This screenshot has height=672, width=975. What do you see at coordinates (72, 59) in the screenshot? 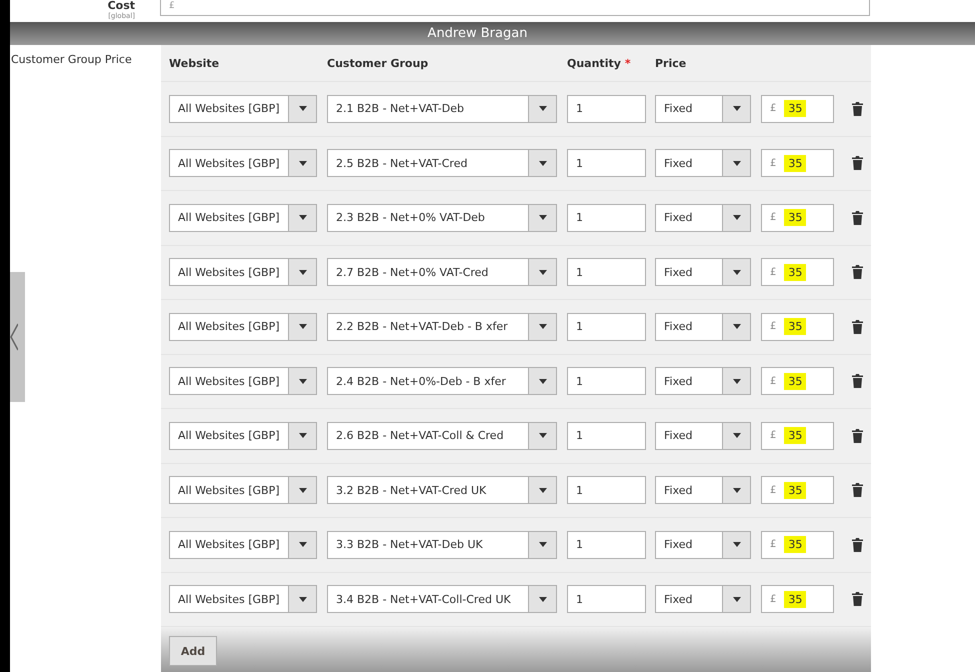
I see `section-label: Customer Group Price` at bounding box center [72, 59].